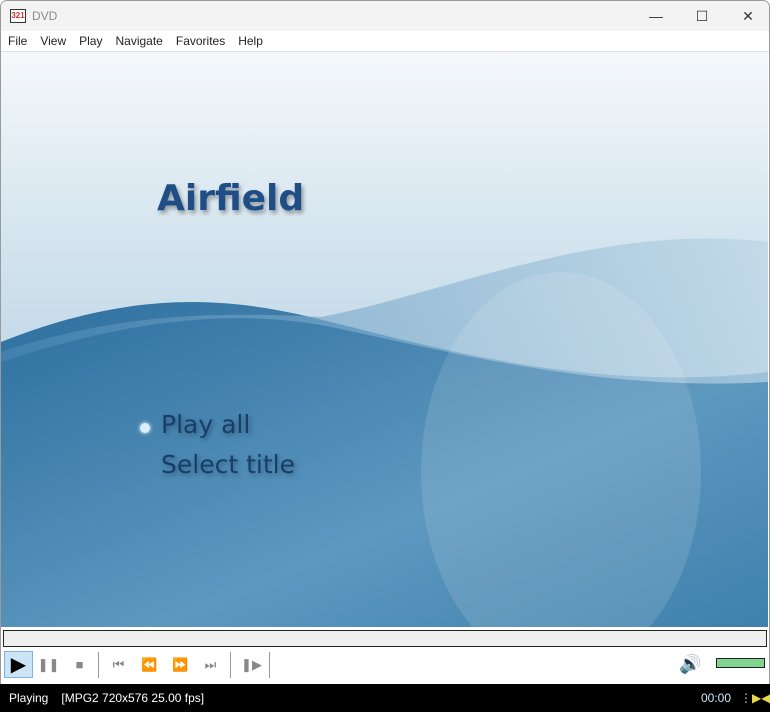 This screenshot has height=712, width=770. What do you see at coordinates (716, 698) in the screenshot?
I see `time-display: 00:00` at bounding box center [716, 698].